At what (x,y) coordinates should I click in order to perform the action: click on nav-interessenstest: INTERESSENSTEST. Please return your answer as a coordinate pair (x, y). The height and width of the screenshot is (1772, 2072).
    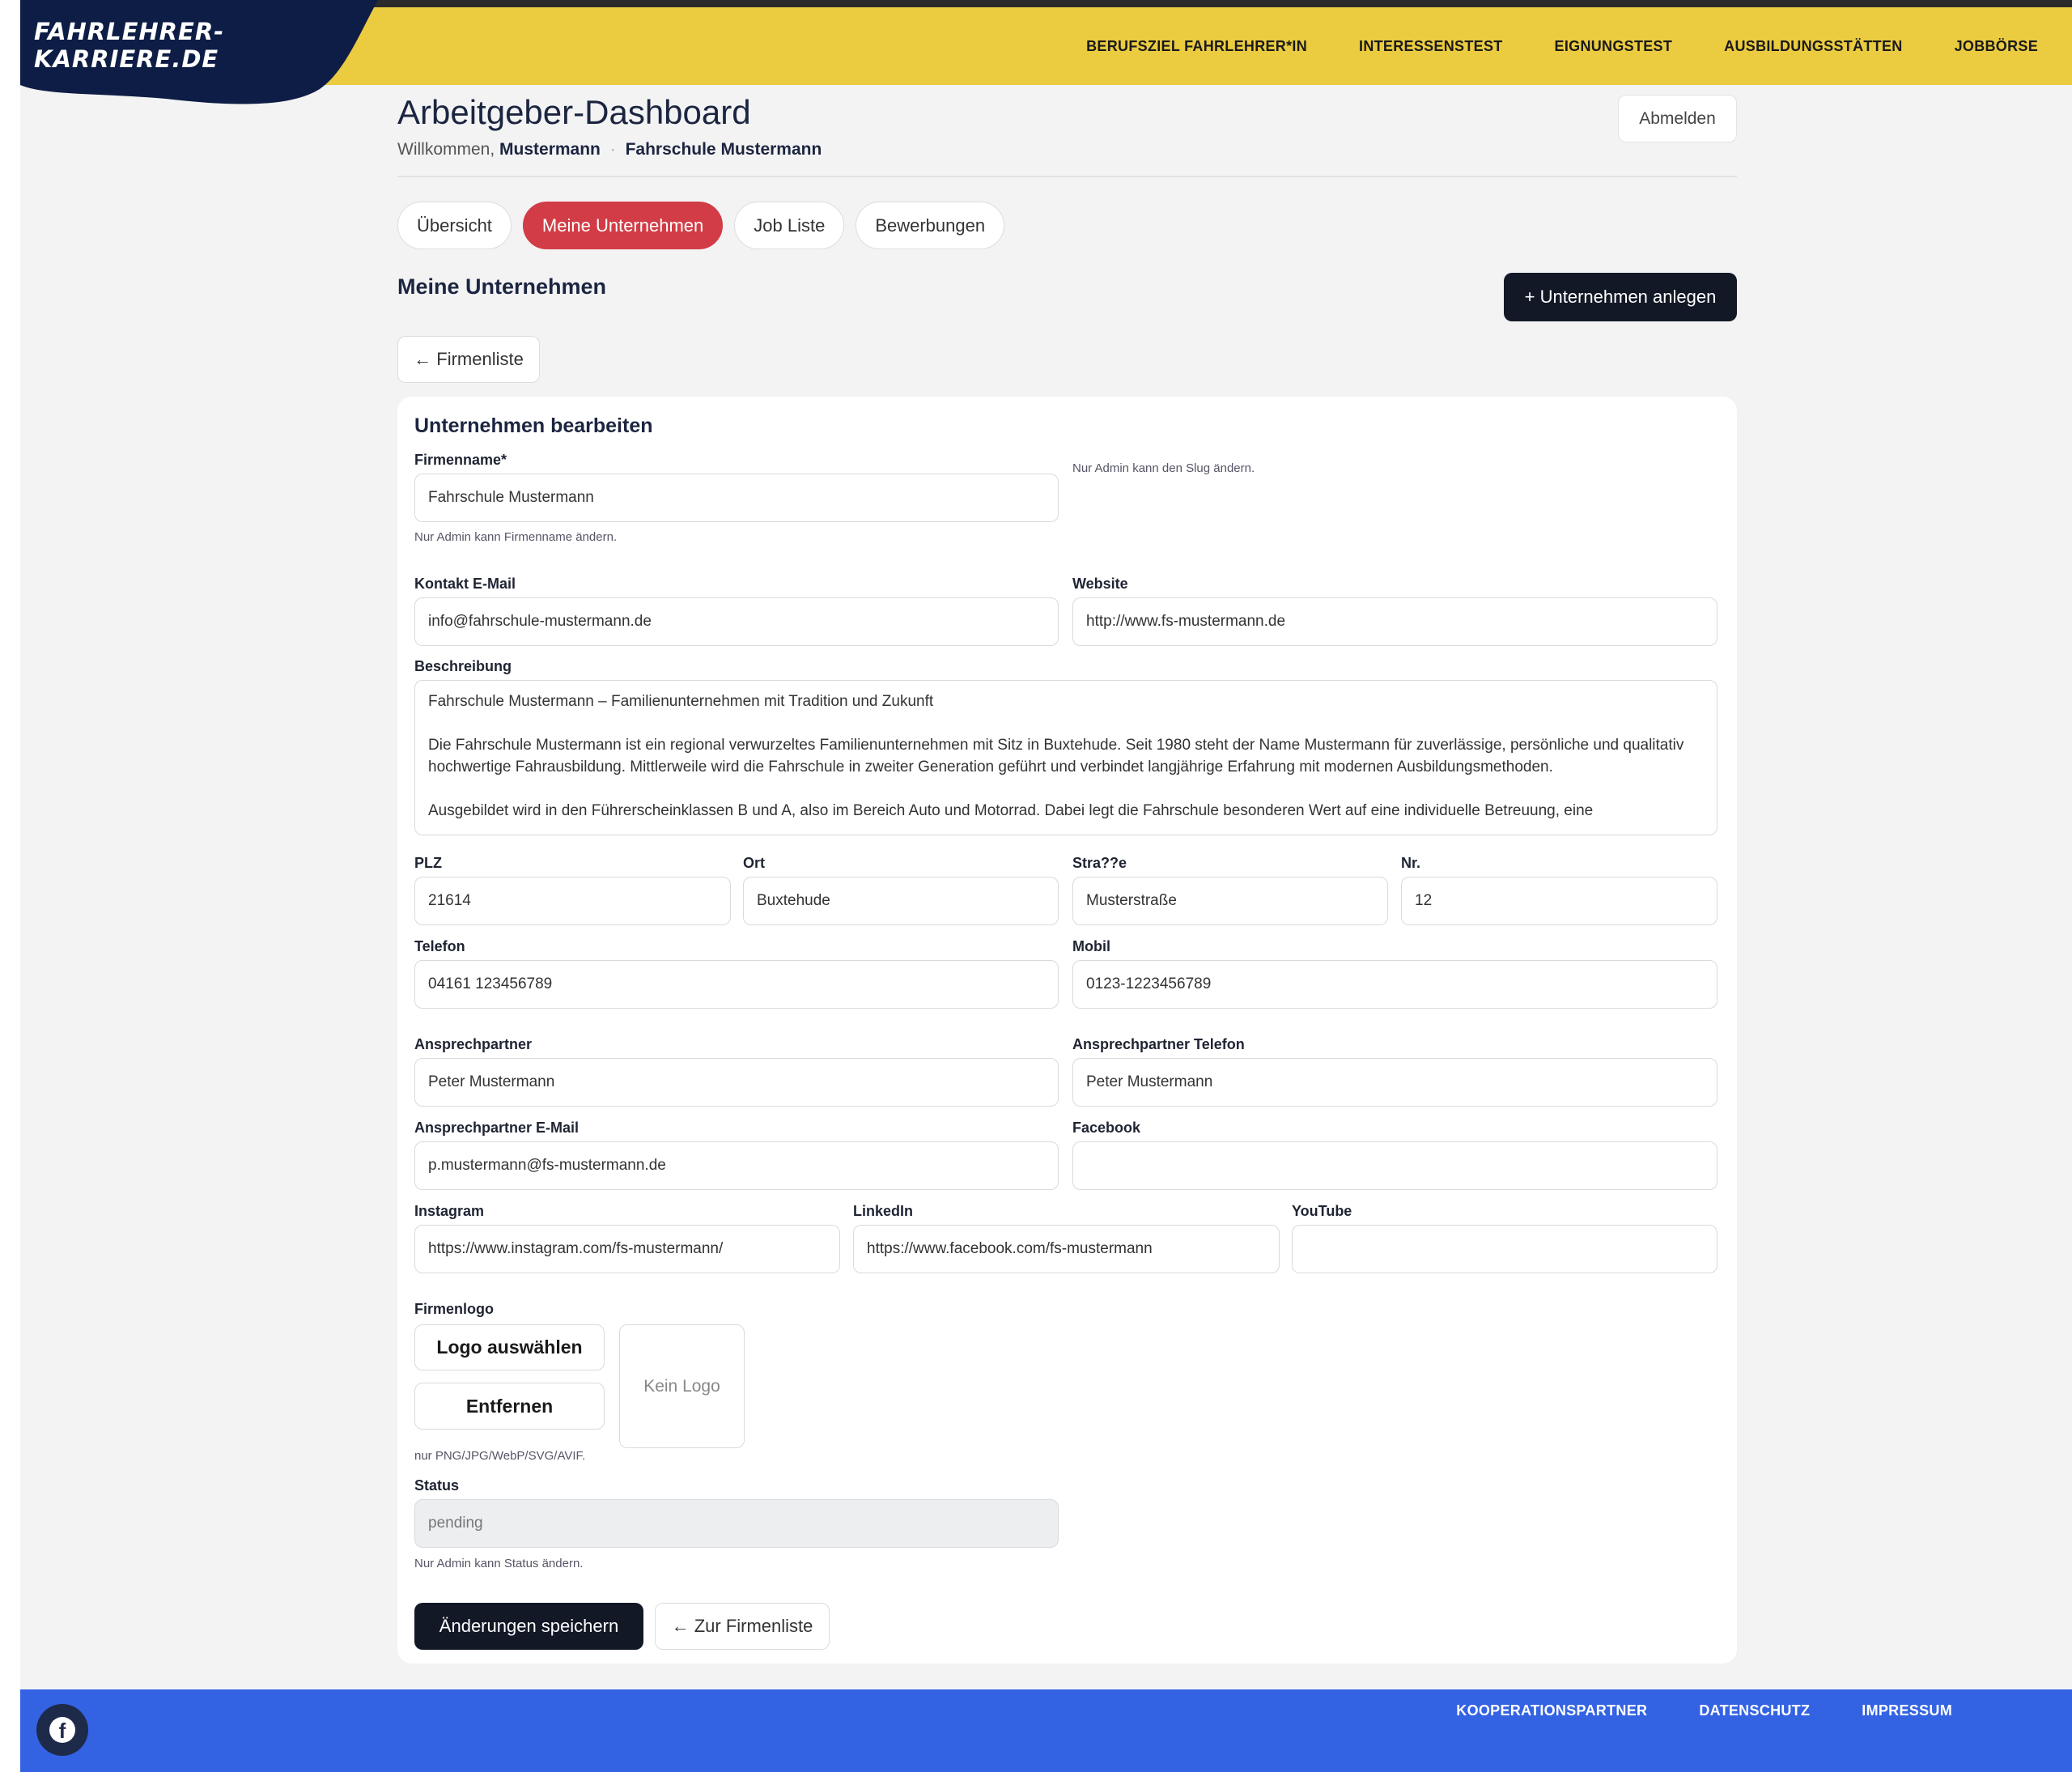
    Looking at the image, I should click on (1431, 47).